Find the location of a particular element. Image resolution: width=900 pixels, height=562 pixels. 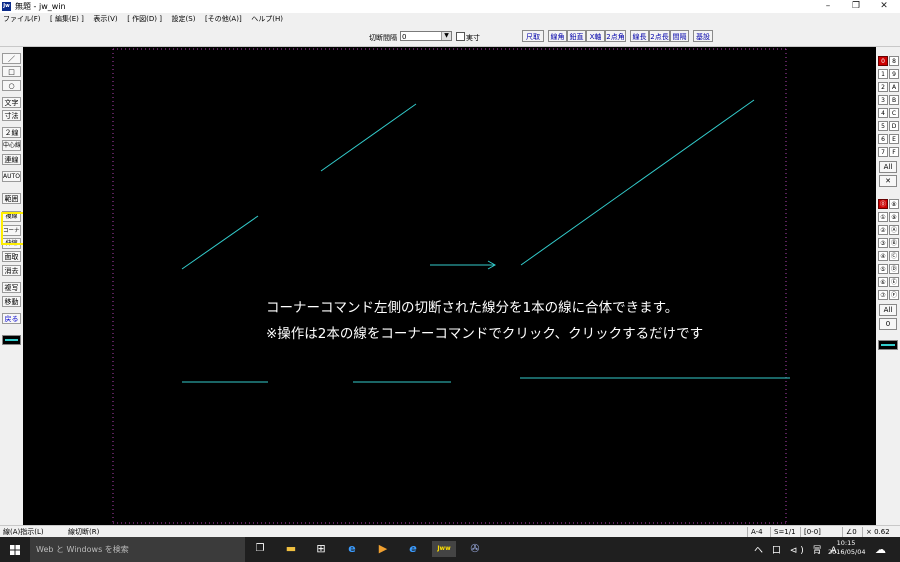

system-tray-icons: ヘ 口 ⊲) 冐 A is located at coordinates (797, 549).